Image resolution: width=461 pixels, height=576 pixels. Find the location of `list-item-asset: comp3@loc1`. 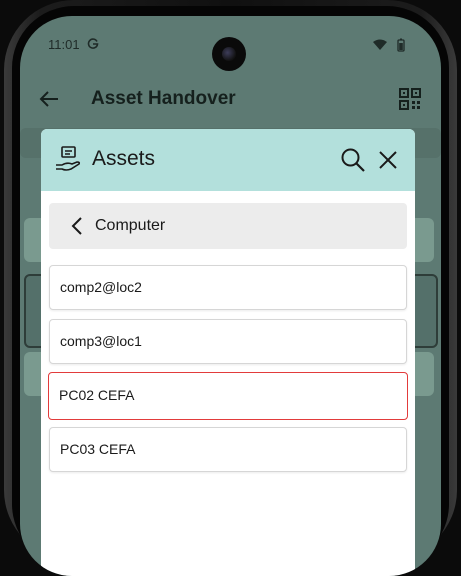

list-item-asset: comp3@loc1 is located at coordinates (228, 341).